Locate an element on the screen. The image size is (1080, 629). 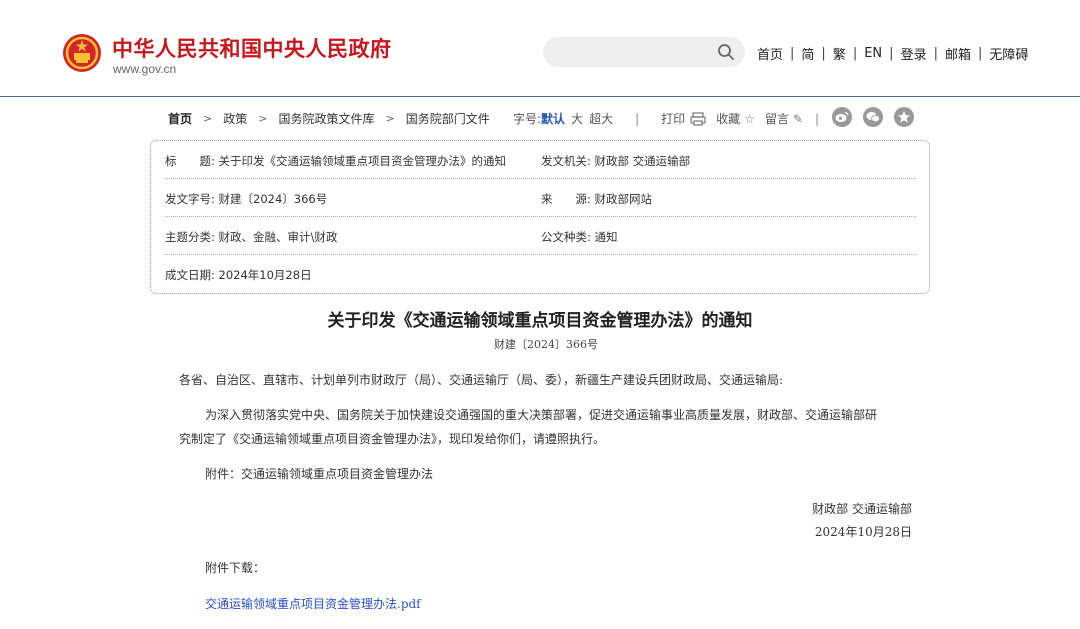
info-doc-no-label: 发文字号: is located at coordinates (190, 199).